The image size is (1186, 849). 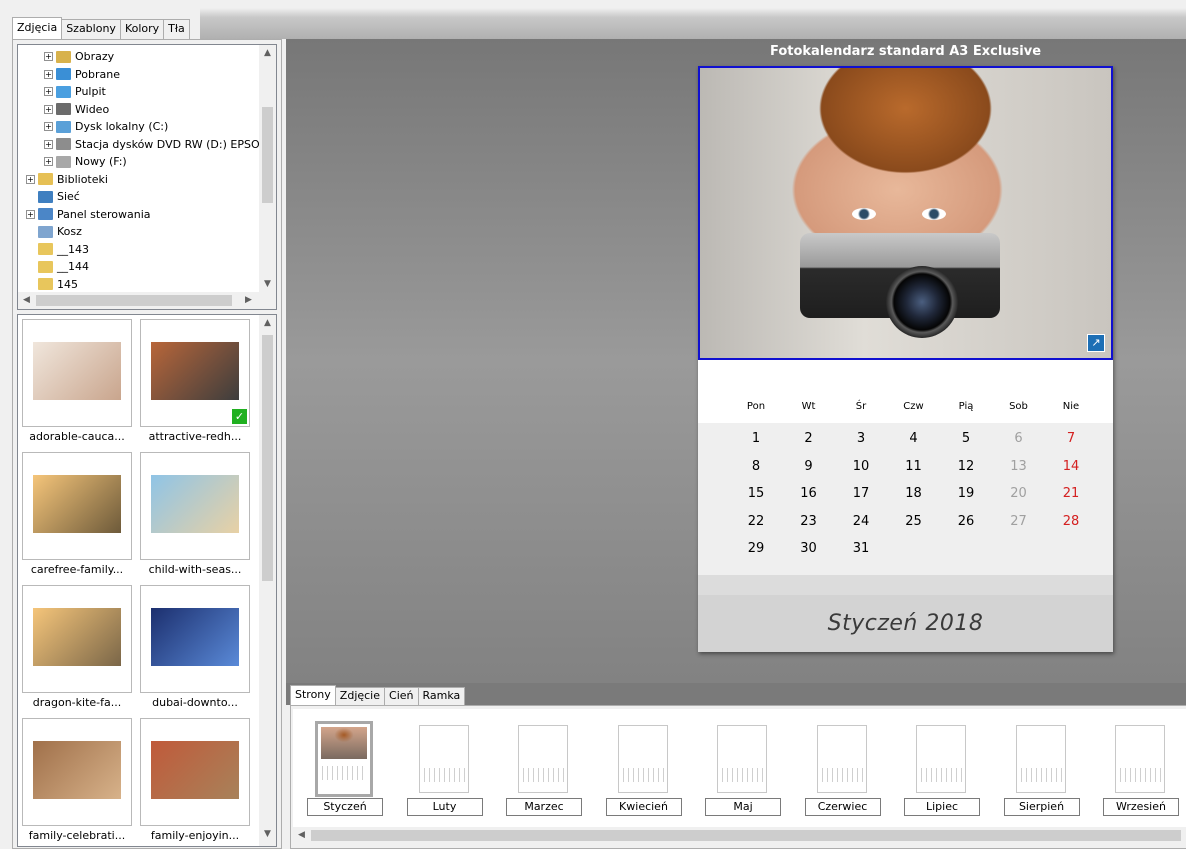 I want to click on tree-item: + Pobrane, so click(x=82, y=74).